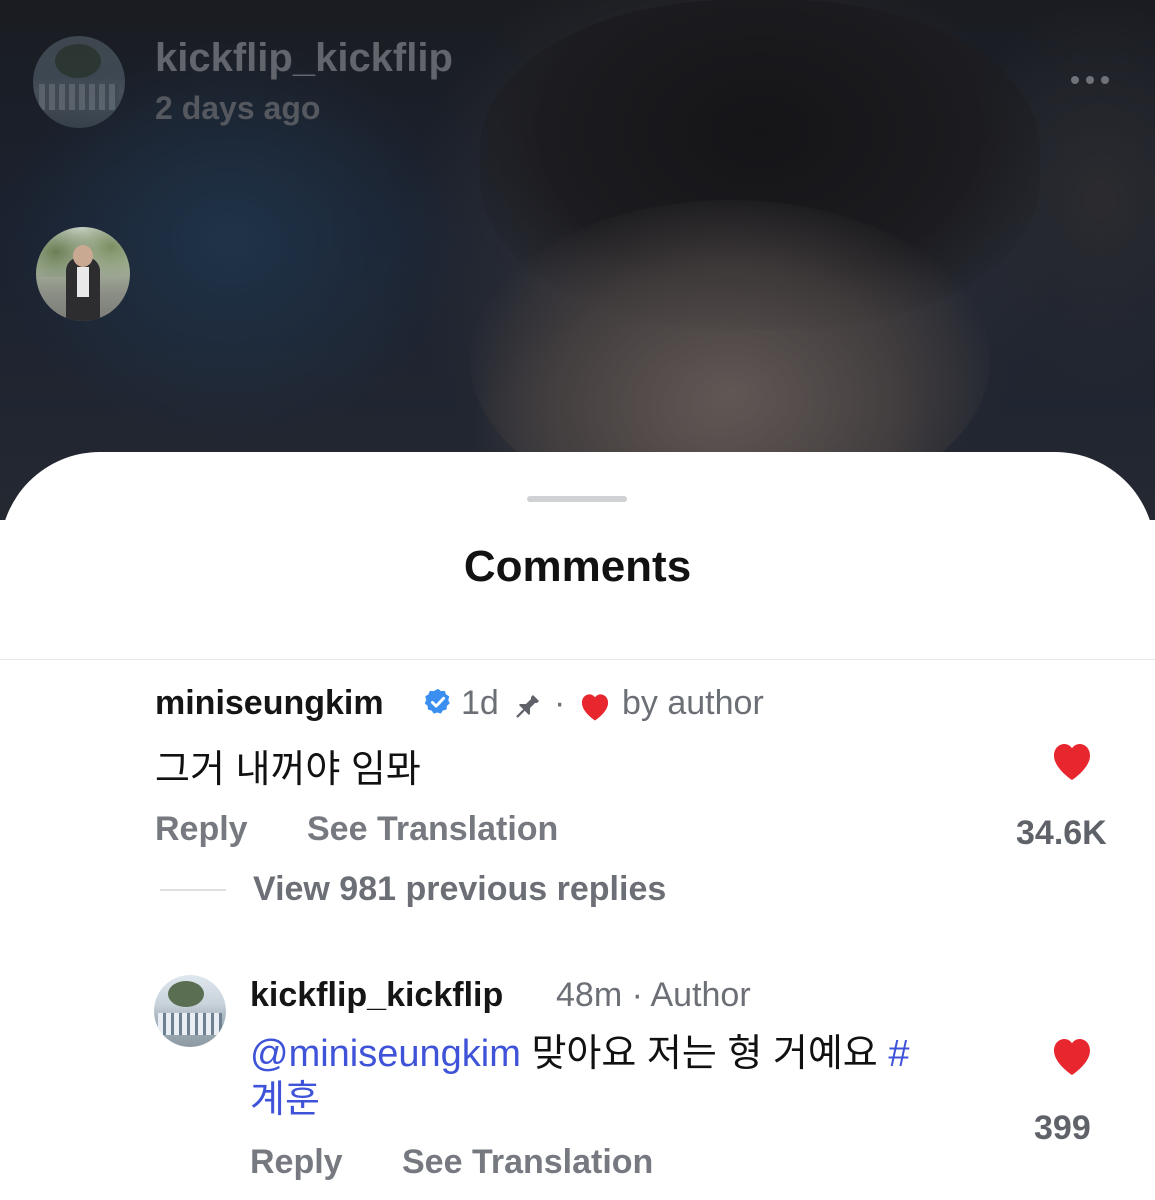 This screenshot has width=1155, height=1200. Describe the element at coordinates (269, 703) in the screenshot. I see `commenter-username: miniseungkim` at that location.